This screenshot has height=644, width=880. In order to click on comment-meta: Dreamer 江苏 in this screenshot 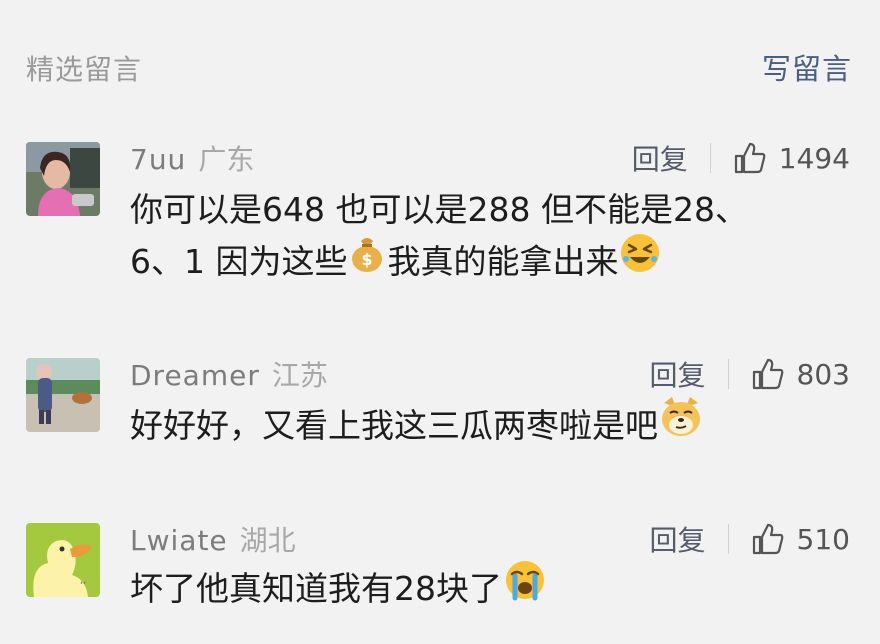, I will do `click(229, 374)`.